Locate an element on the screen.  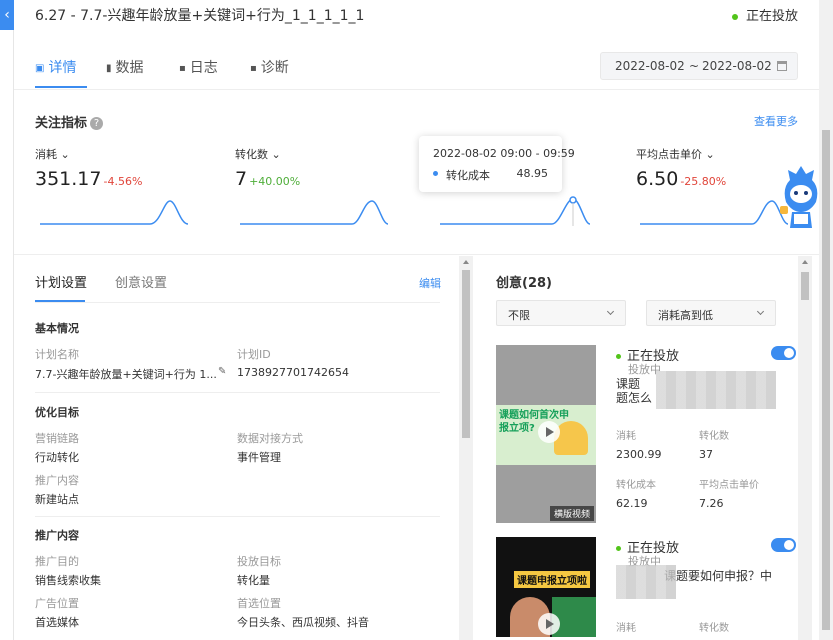
creative-video-thumbnail: 课题如何首次申报立项? 横版视频 is located at coordinates (546, 434).